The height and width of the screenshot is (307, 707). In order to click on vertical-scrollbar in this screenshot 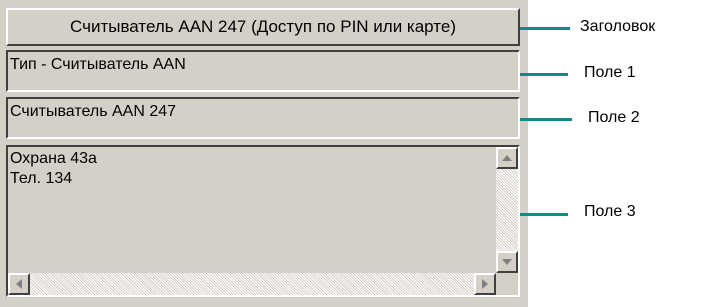, I will do `click(507, 210)`.